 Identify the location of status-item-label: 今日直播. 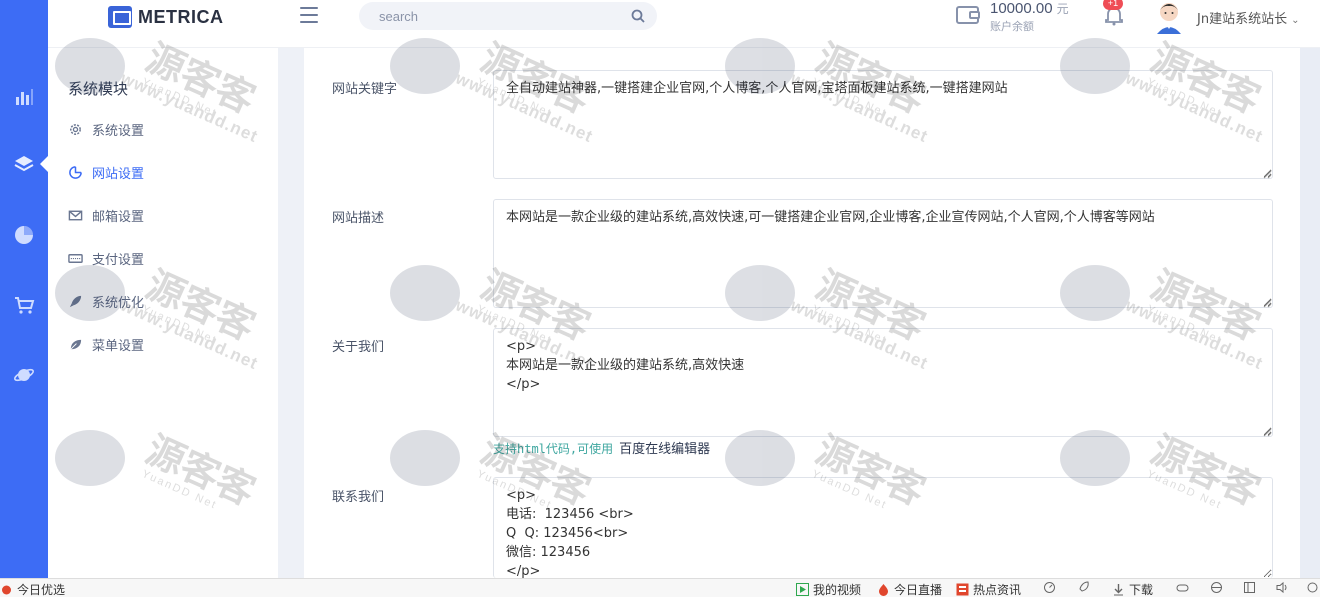
(918, 590).